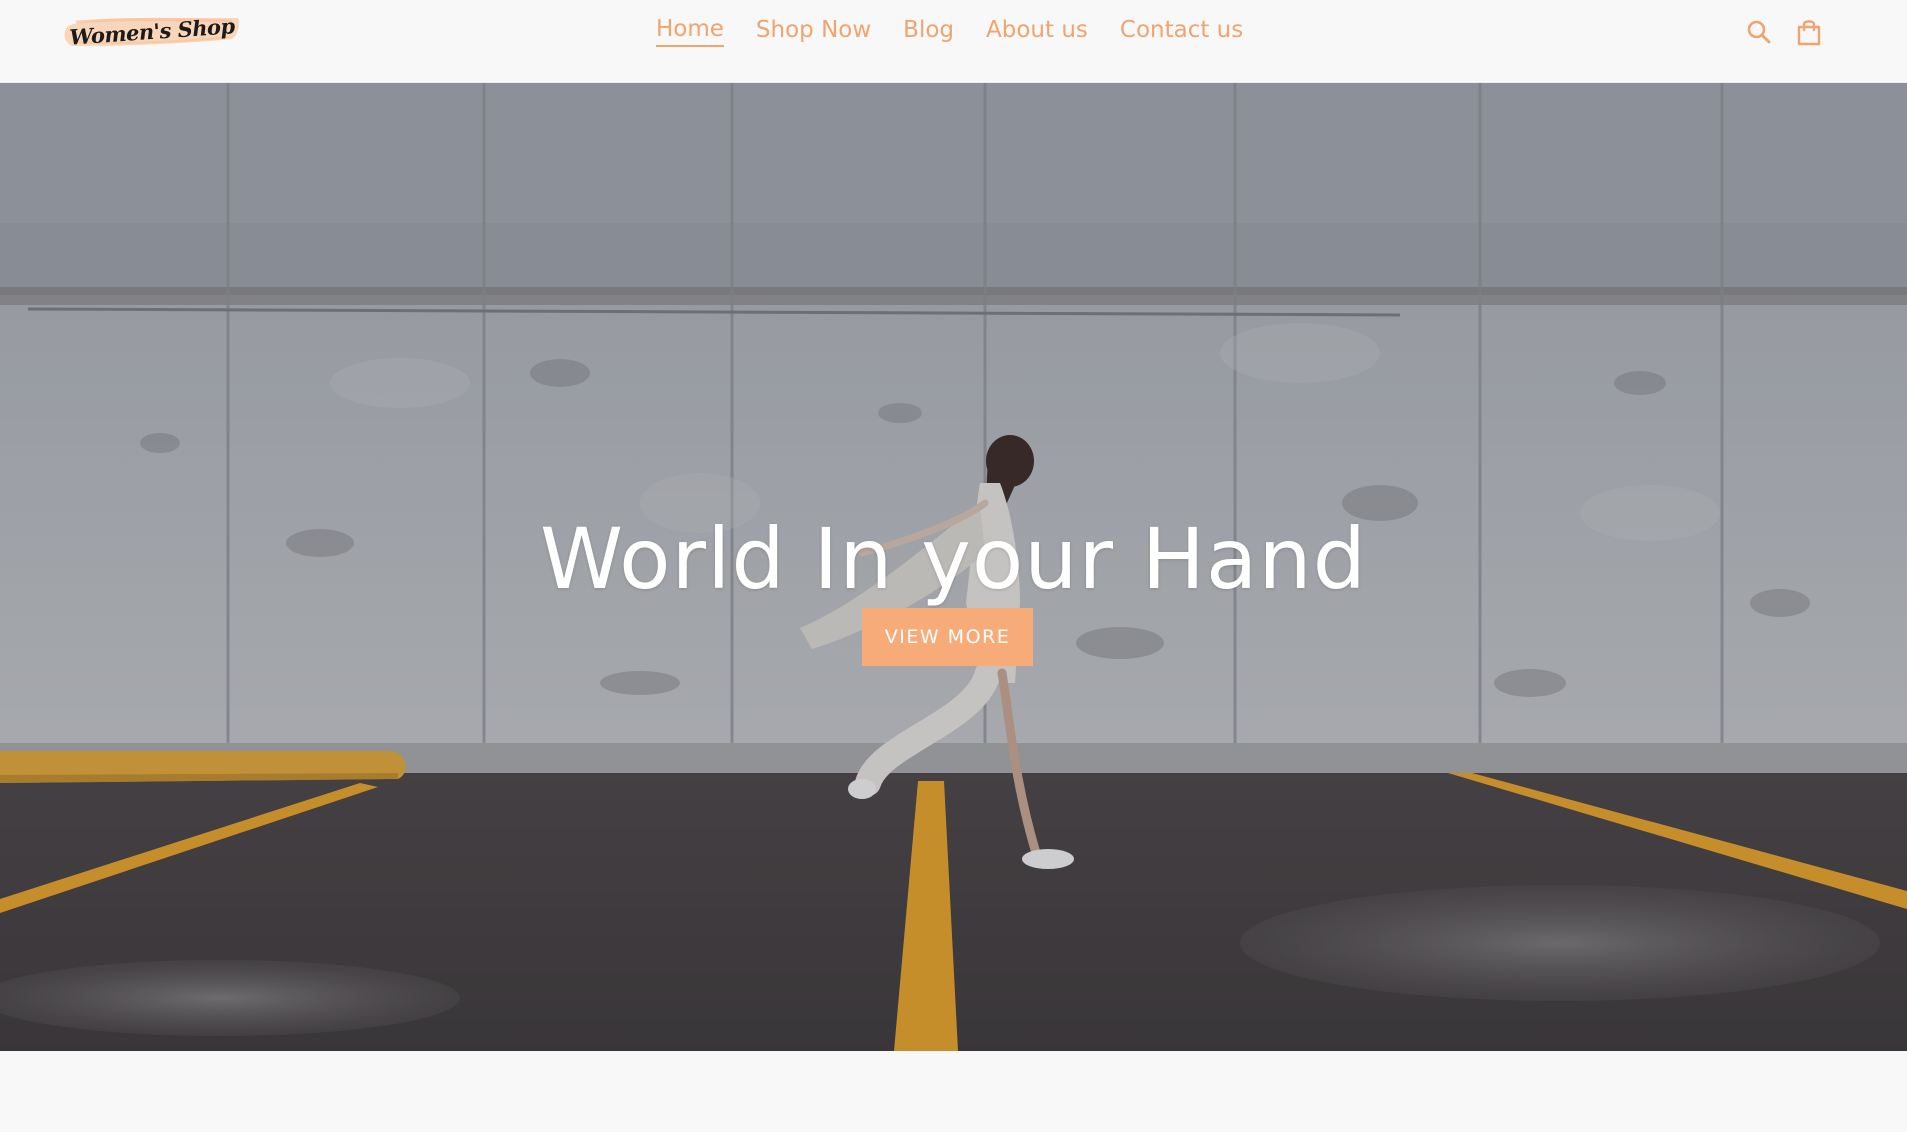  I want to click on nav-item-blog: Blog, so click(928, 32).